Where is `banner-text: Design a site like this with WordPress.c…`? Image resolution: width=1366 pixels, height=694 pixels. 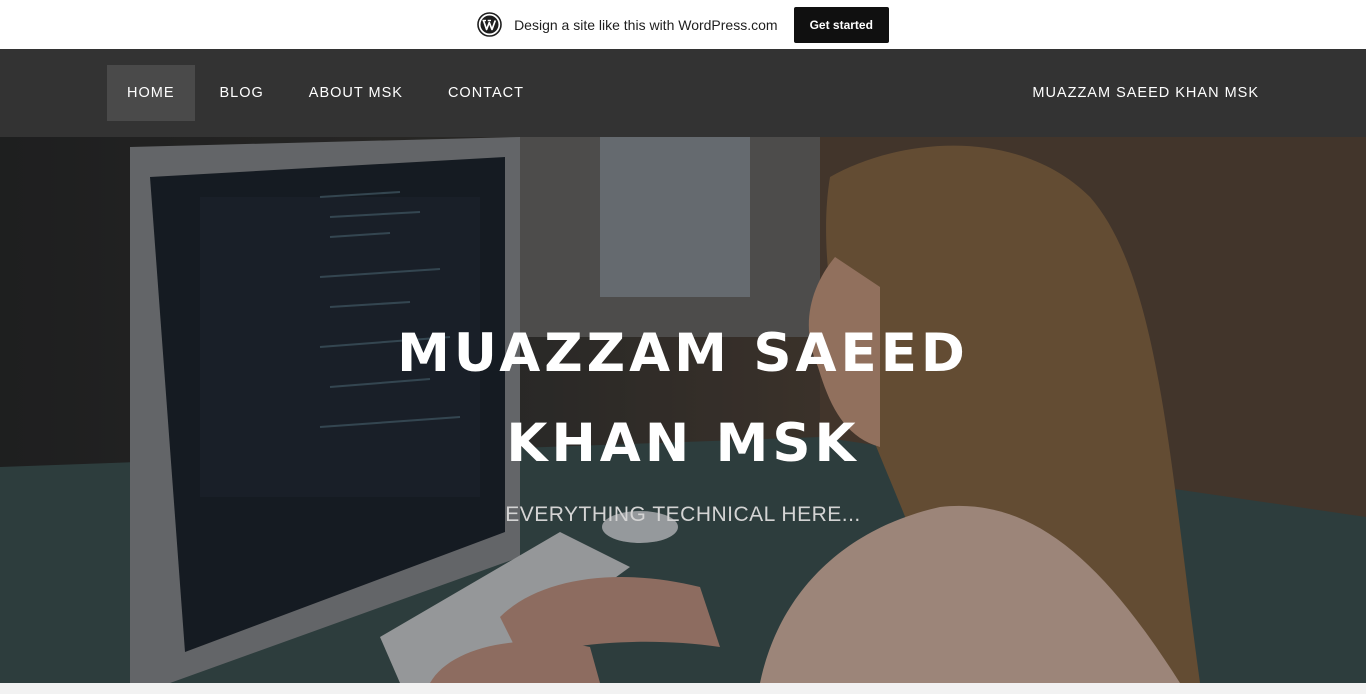
banner-text: Design a site like this with WordPress.c… is located at coordinates (646, 25).